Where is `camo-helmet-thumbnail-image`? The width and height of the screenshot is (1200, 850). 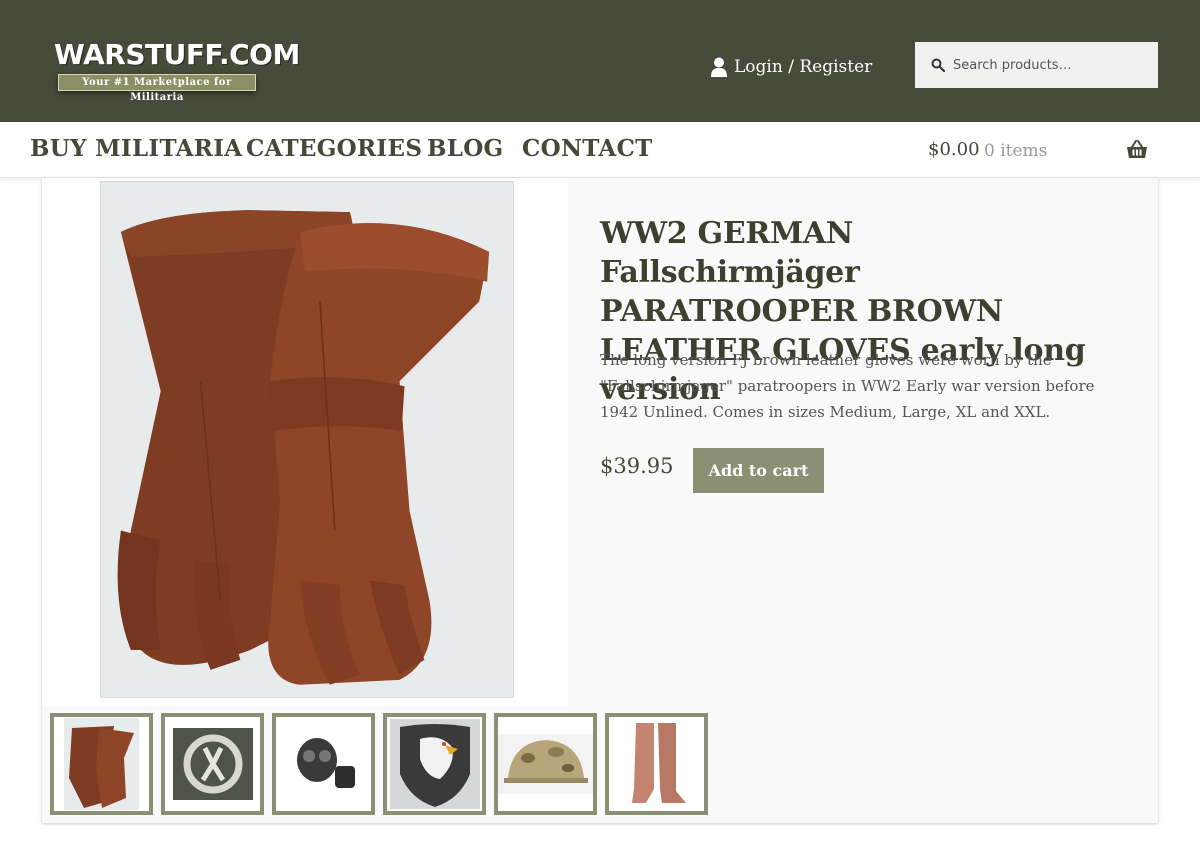
camo-helmet-thumbnail-image is located at coordinates (545, 764).